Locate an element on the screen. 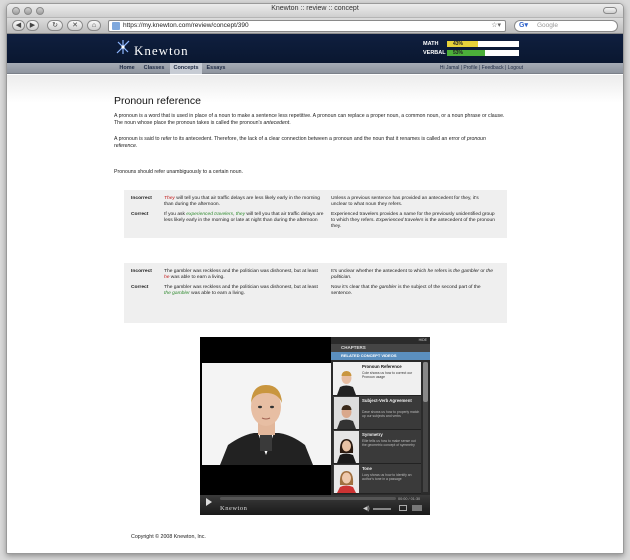 The image size is (630, 560). video-list-scrollbar is located at coordinates (425, 427).